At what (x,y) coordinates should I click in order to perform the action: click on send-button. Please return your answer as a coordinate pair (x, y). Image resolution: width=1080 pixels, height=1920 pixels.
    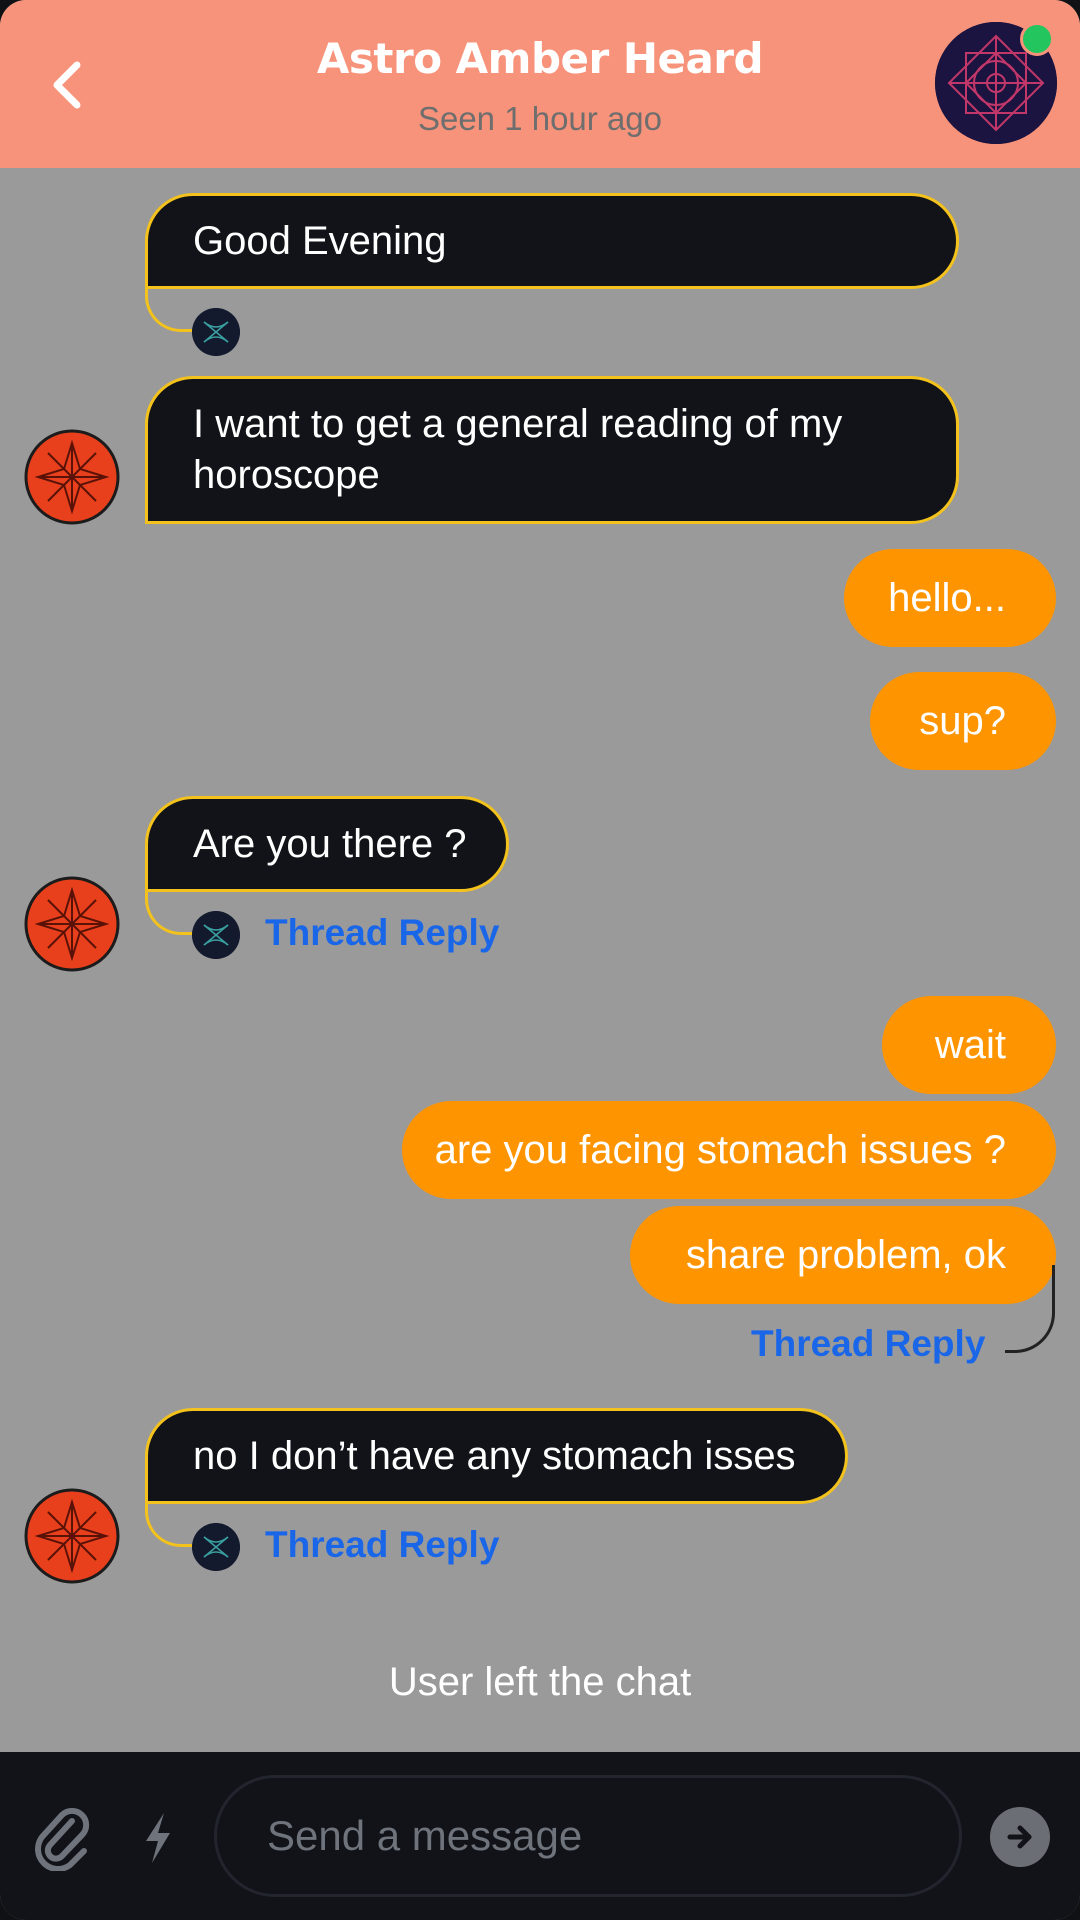
    Looking at the image, I should click on (1020, 1837).